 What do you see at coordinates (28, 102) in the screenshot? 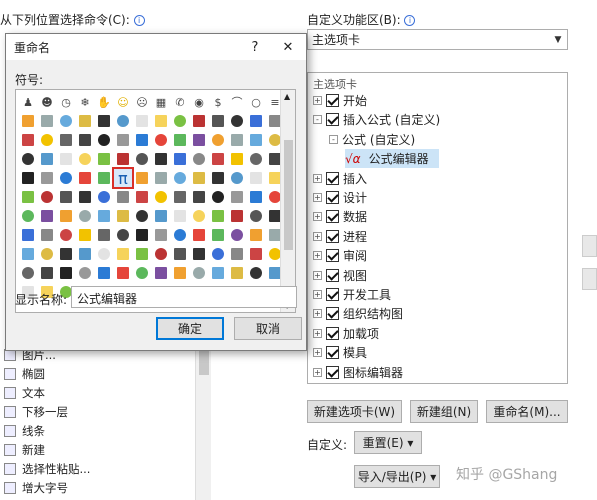
I see `symbol-cell: ♟` at bounding box center [28, 102].